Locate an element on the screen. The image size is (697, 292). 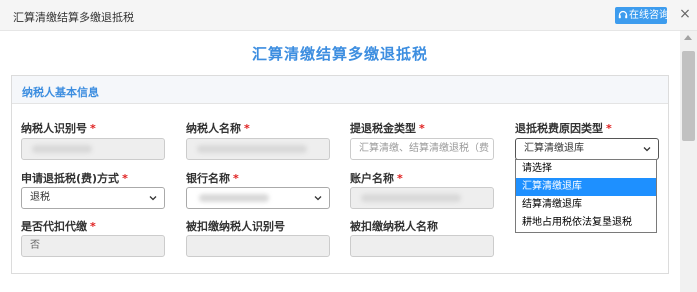
refund-reason-type-select: 汇算清缴退库 is located at coordinates (587, 149).